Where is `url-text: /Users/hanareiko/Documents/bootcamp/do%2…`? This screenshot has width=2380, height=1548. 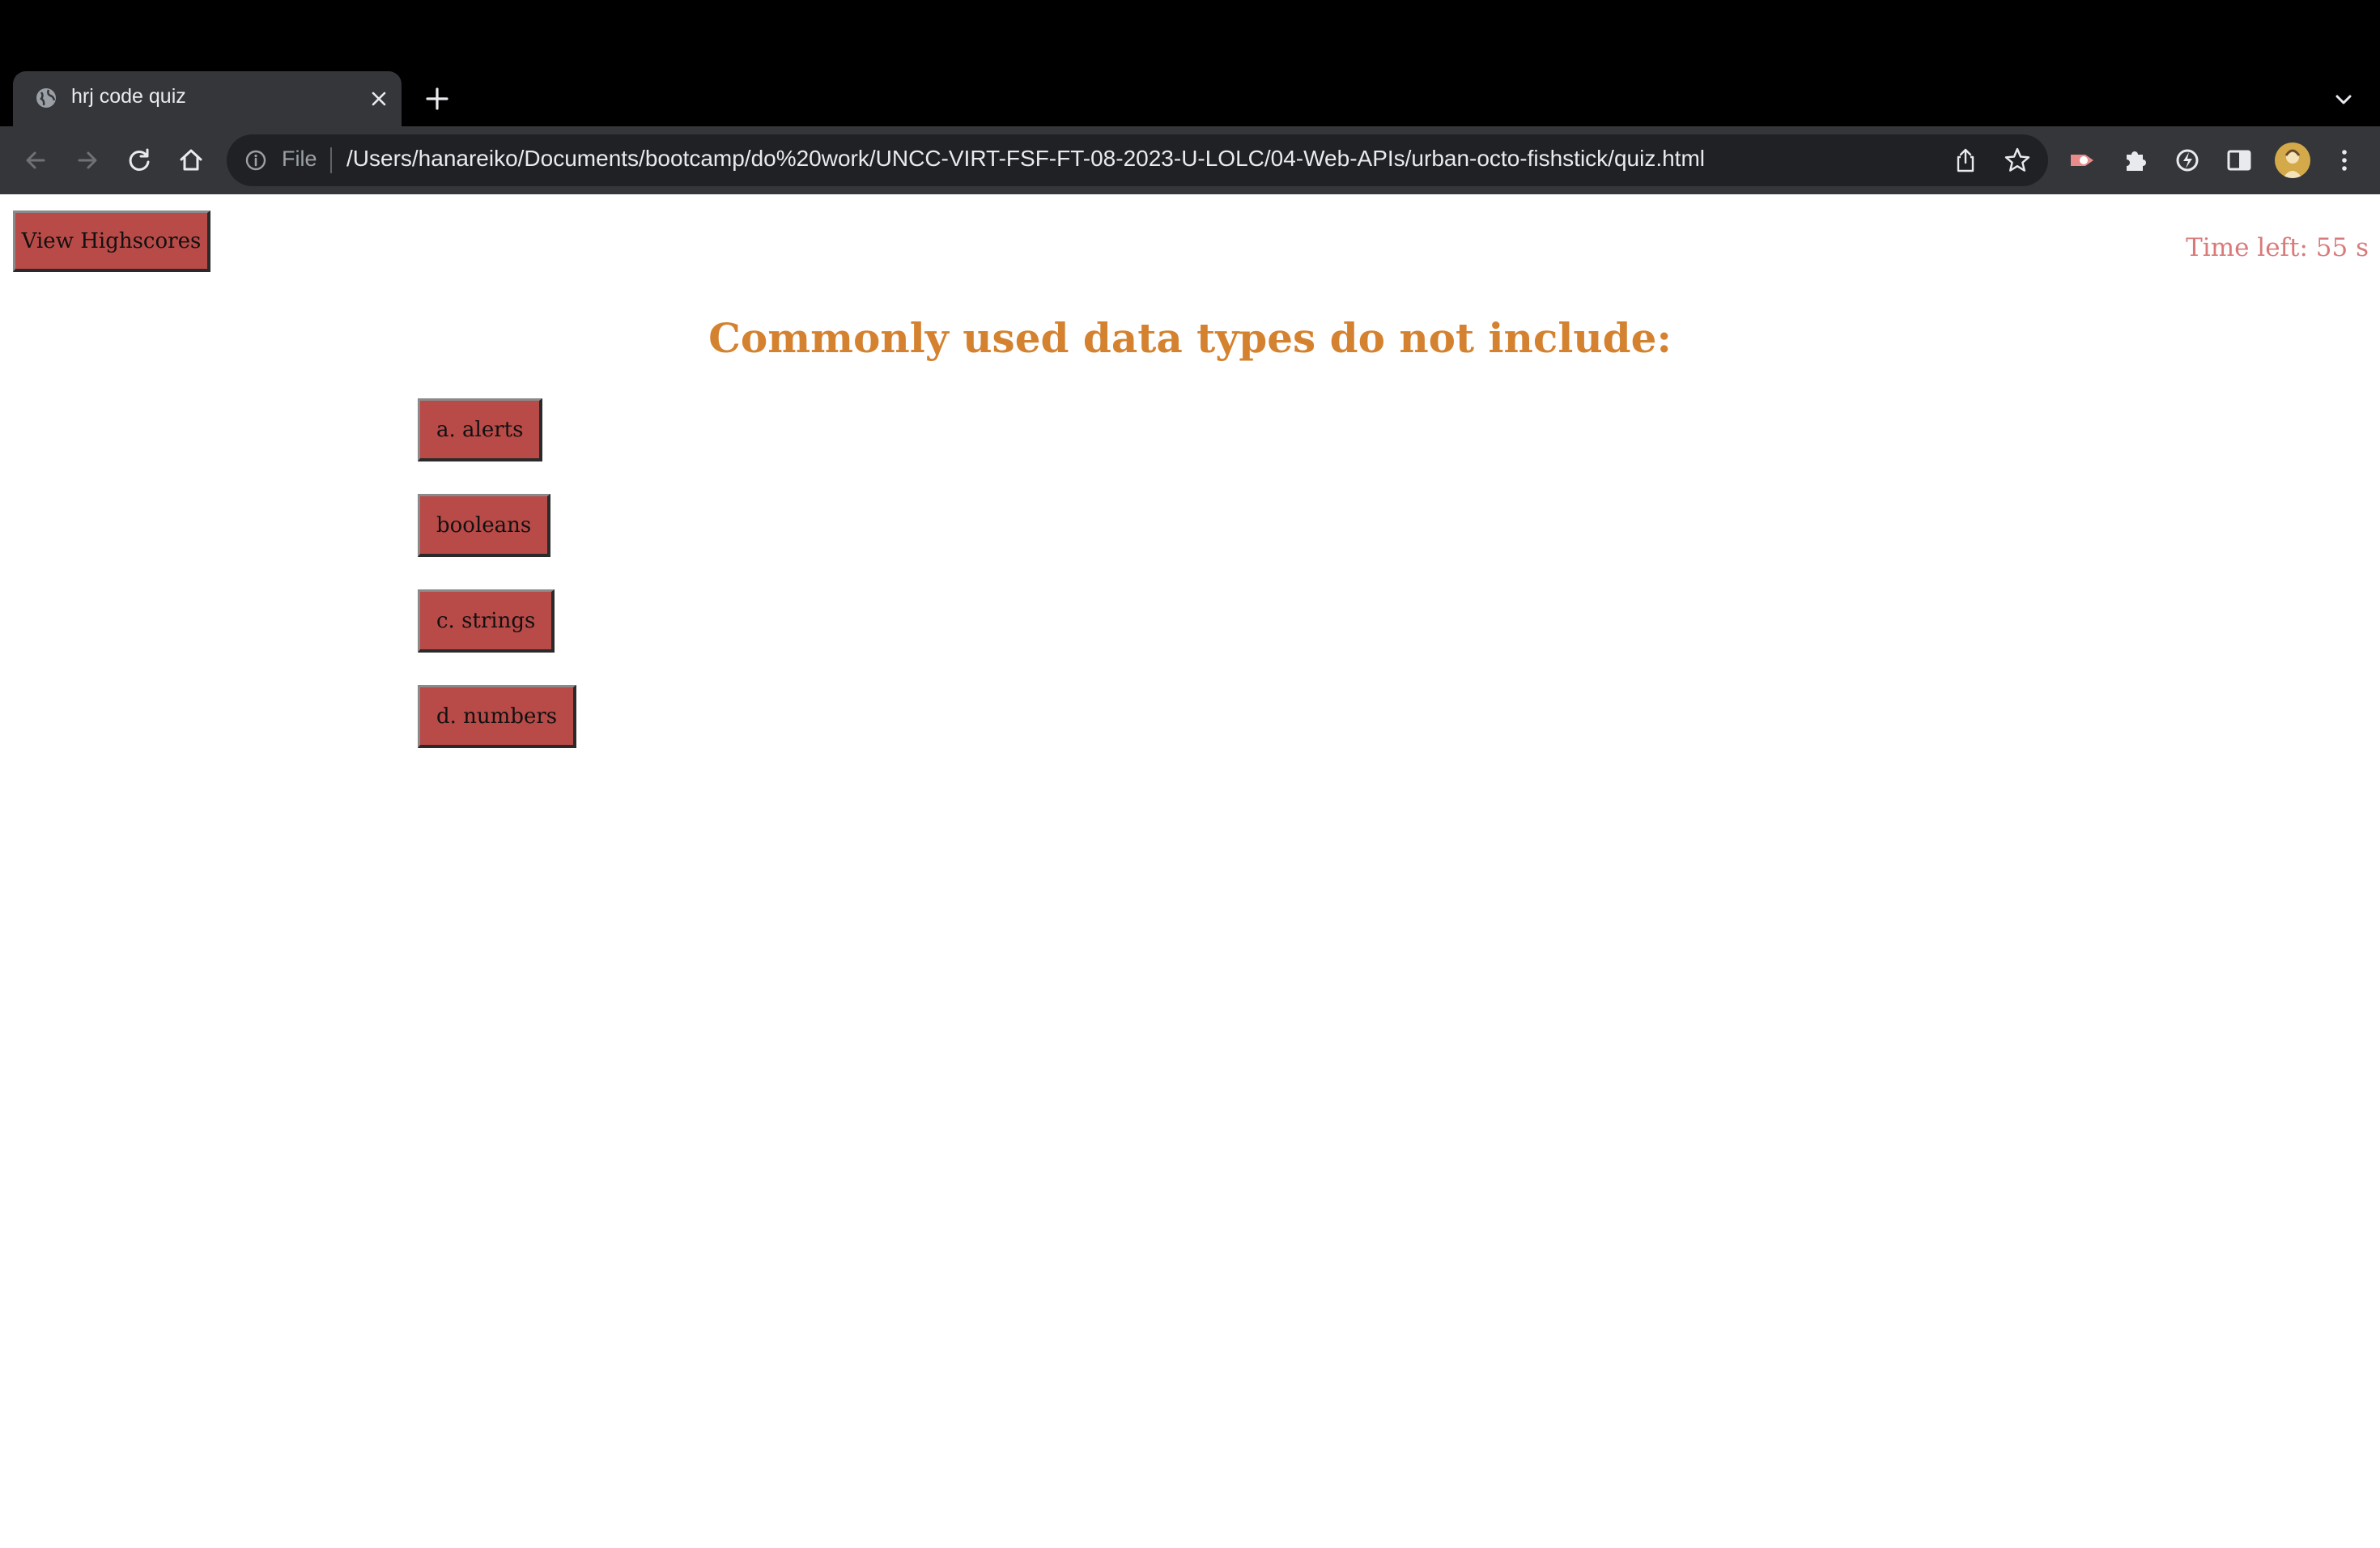 url-text: /Users/hanareiko/Documents/bootcamp/do%2… is located at coordinates (1025, 159).